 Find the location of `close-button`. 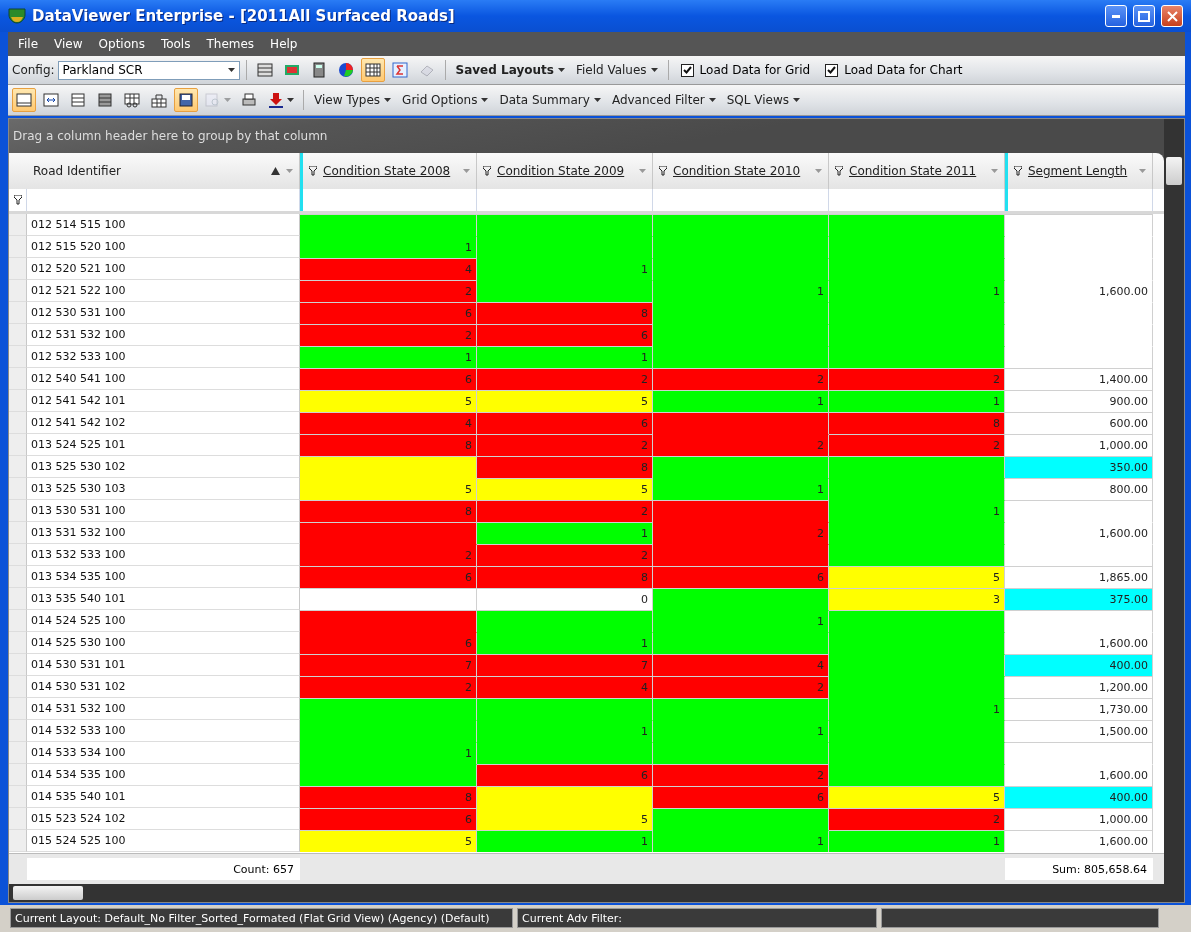

close-button is located at coordinates (1172, 16).